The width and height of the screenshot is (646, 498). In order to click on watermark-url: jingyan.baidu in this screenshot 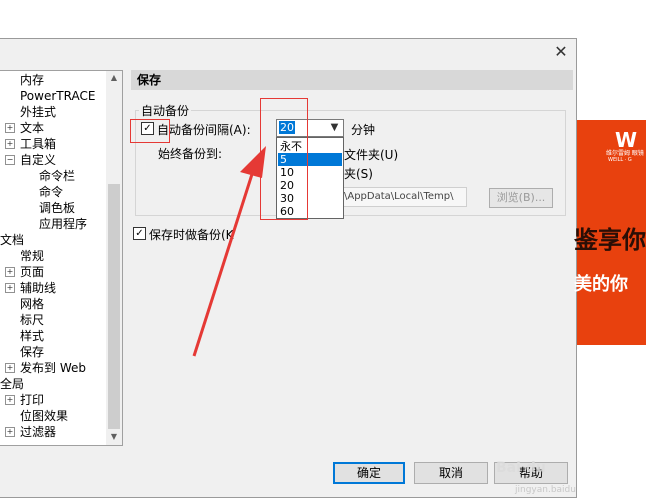, I will do `click(545, 490)`.